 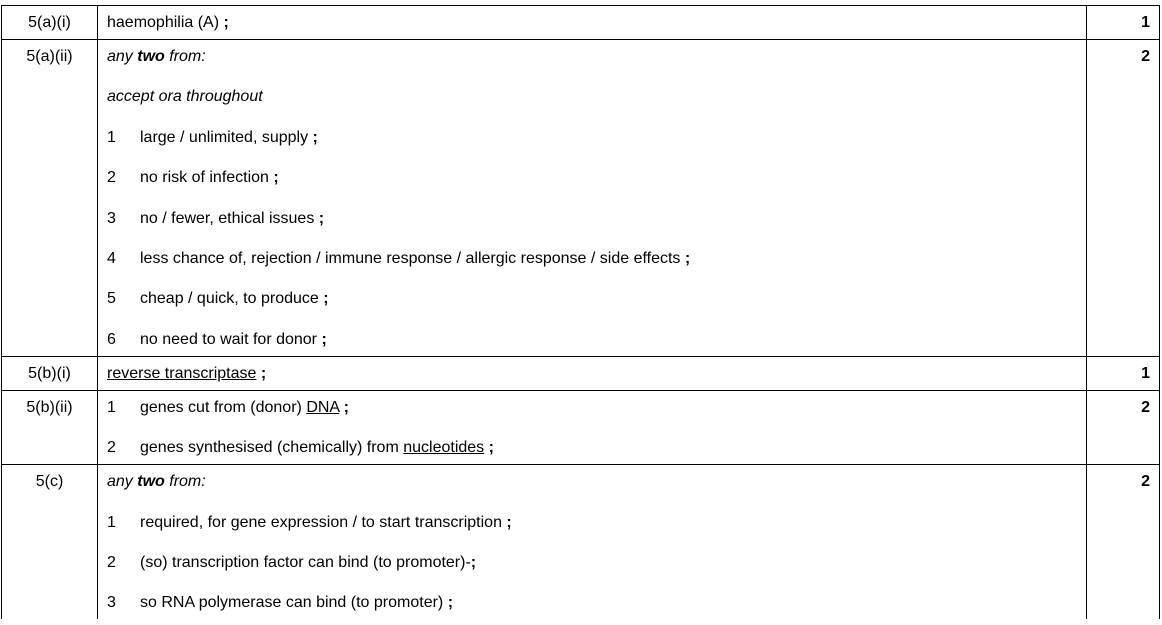 What do you see at coordinates (221, 407) in the screenshot?
I see `point-text: genes cut from (donor)` at bounding box center [221, 407].